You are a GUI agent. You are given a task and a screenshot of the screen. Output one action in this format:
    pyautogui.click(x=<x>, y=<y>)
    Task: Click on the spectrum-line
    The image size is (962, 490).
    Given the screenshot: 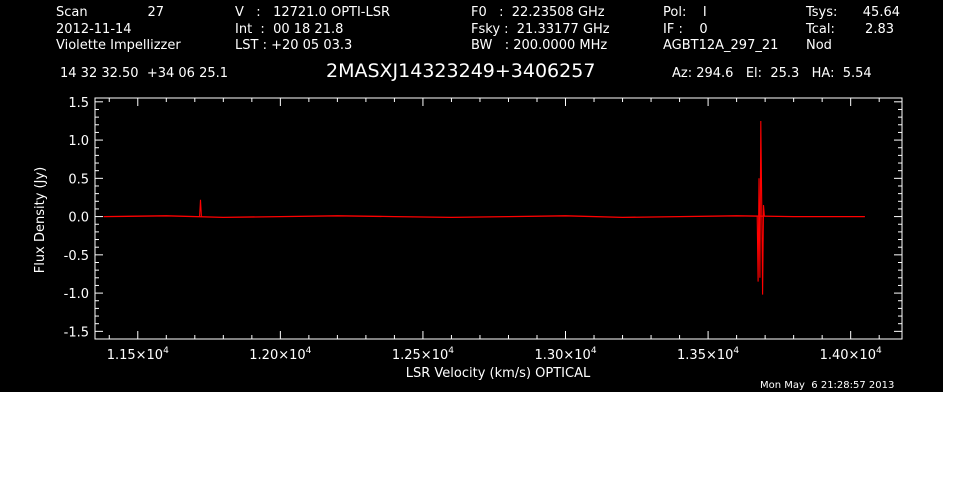 What is the action you would take?
    pyautogui.click(x=484, y=217)
    